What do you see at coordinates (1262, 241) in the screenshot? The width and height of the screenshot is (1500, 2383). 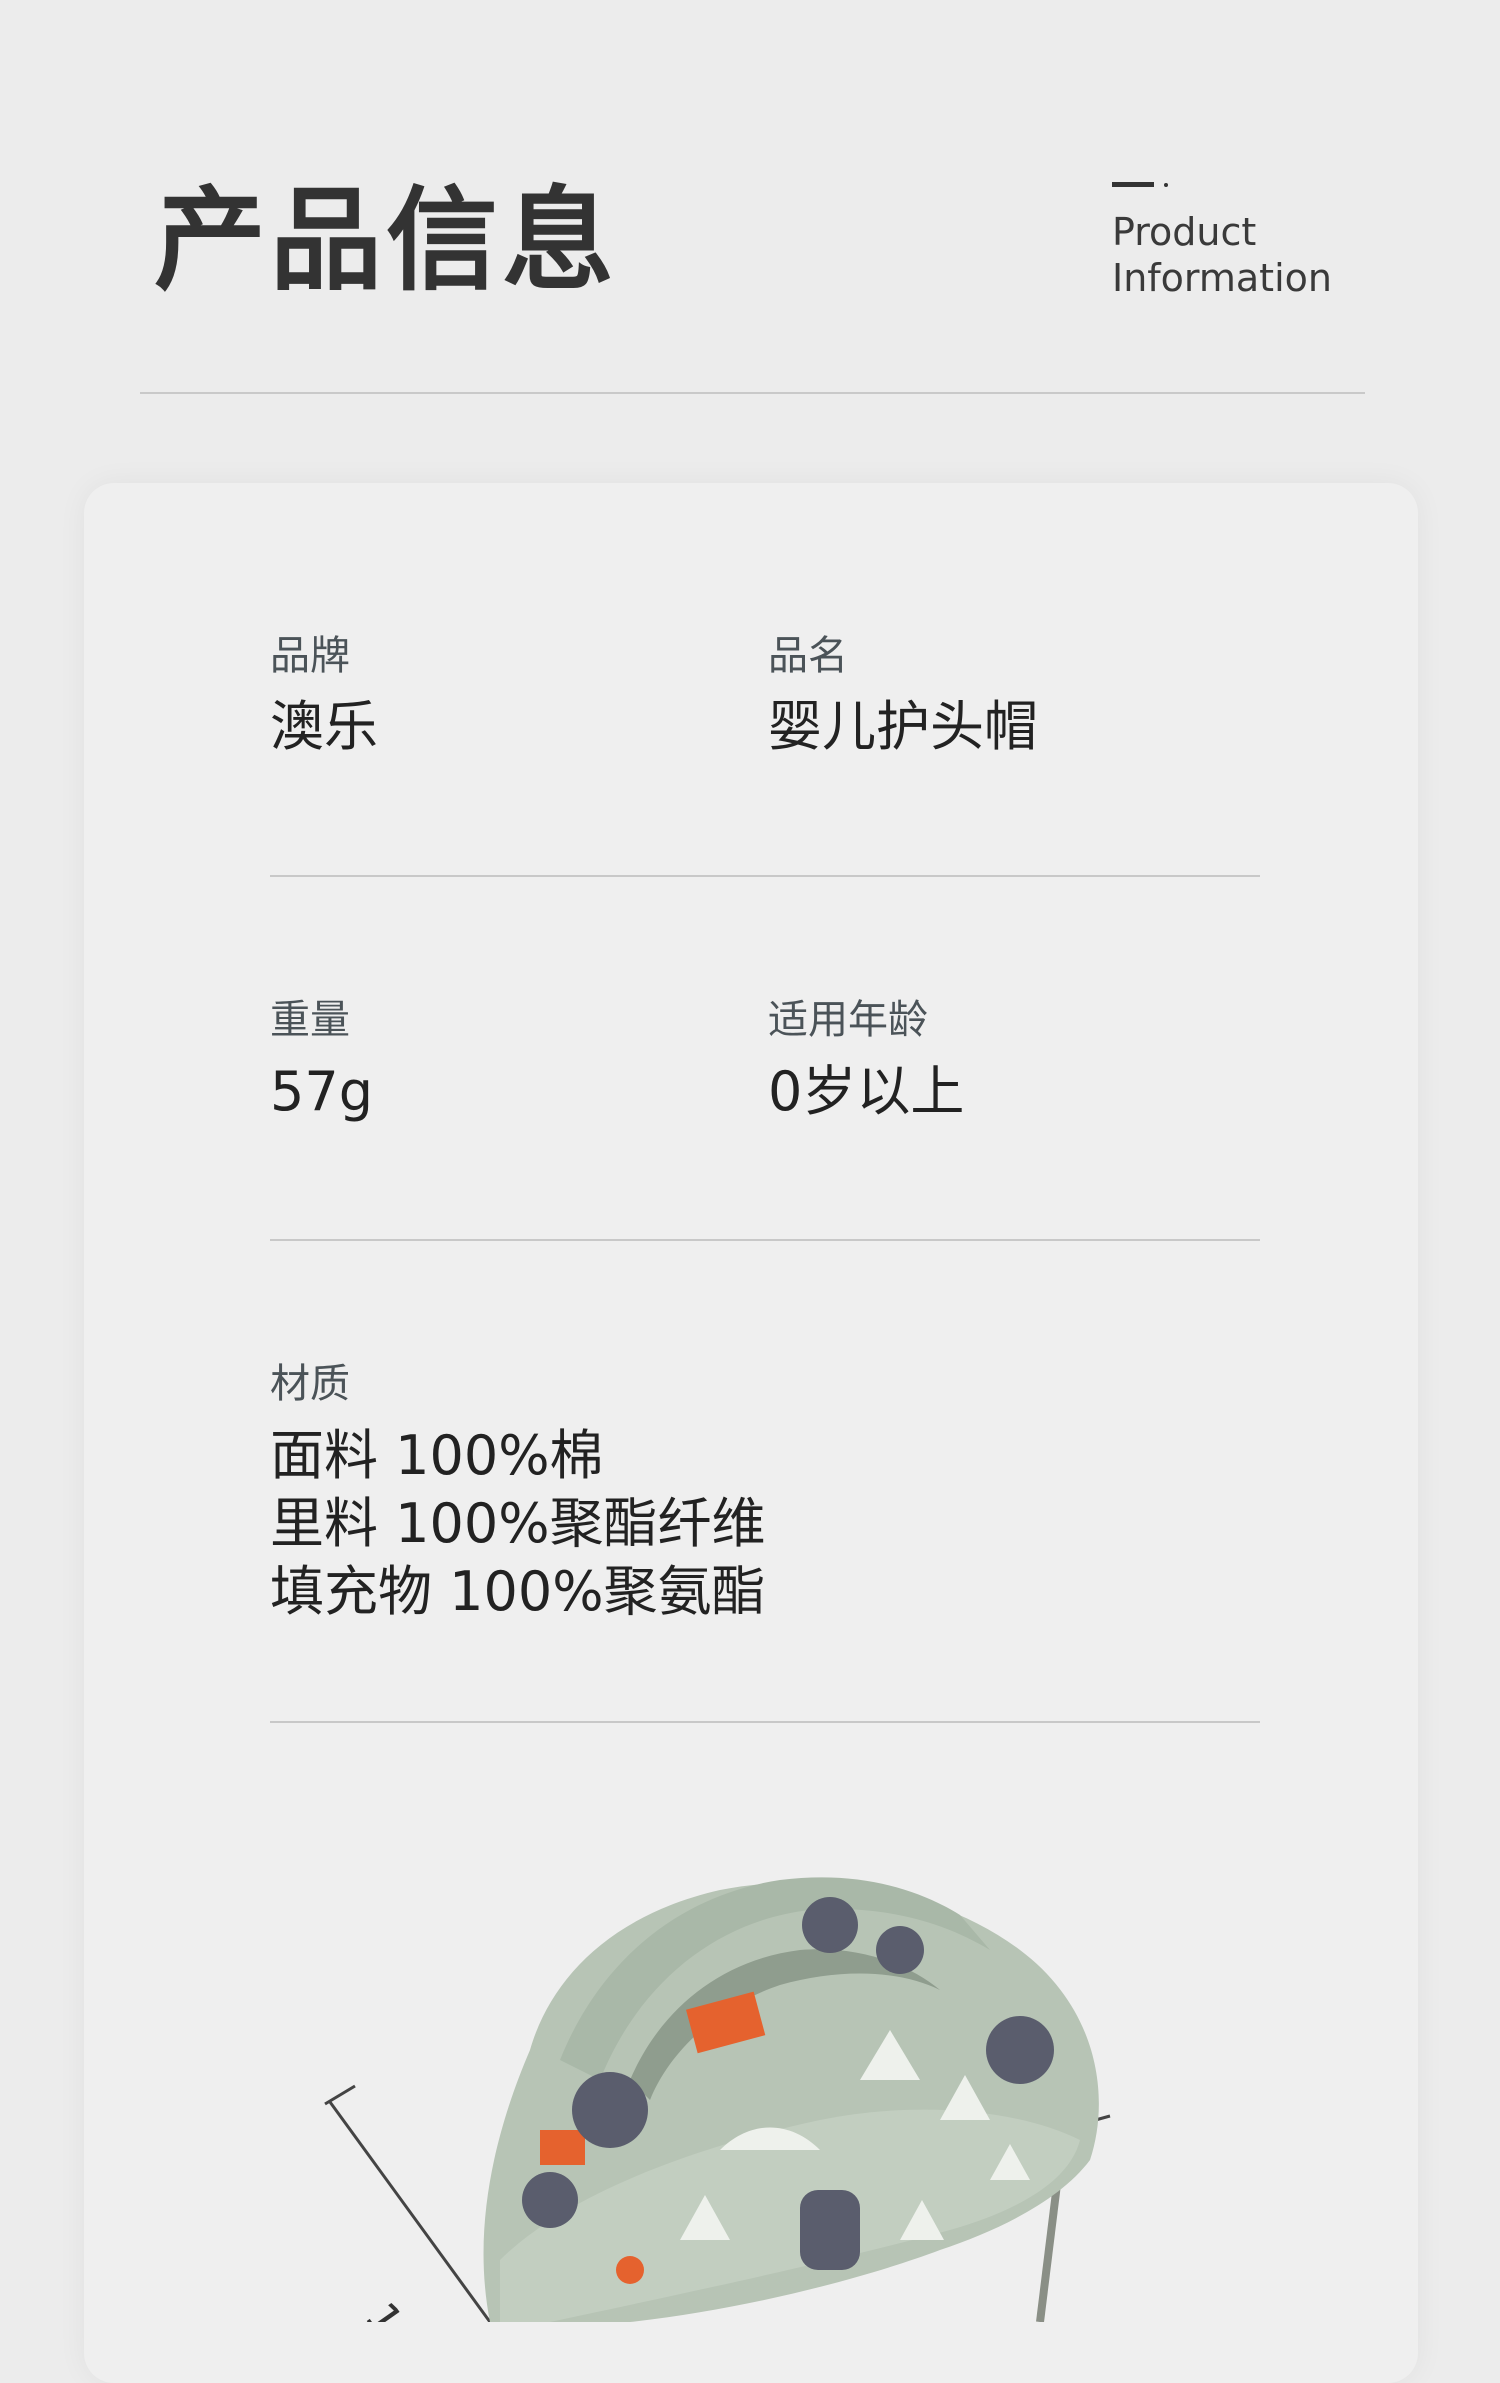 I see `page-subtitle-en: Product Information` at bounding box center [1262, 241].